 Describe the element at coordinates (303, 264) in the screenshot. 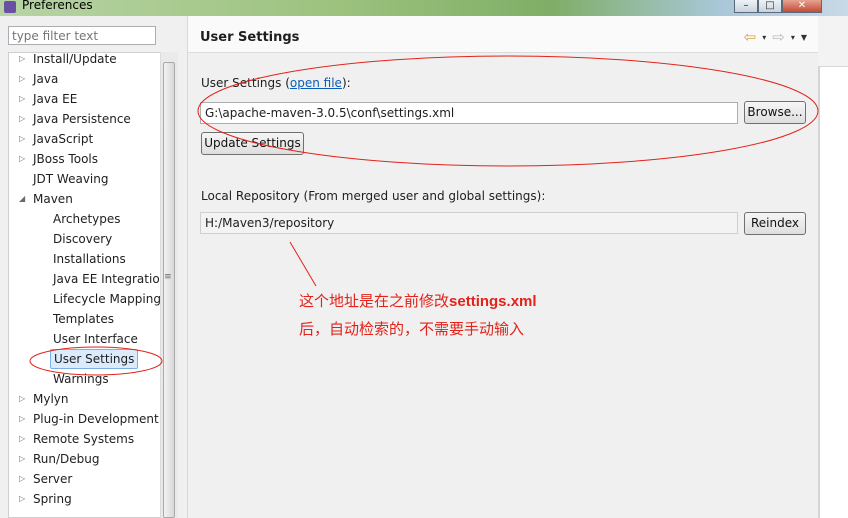

I see `annotation-pointer-line` at that location.